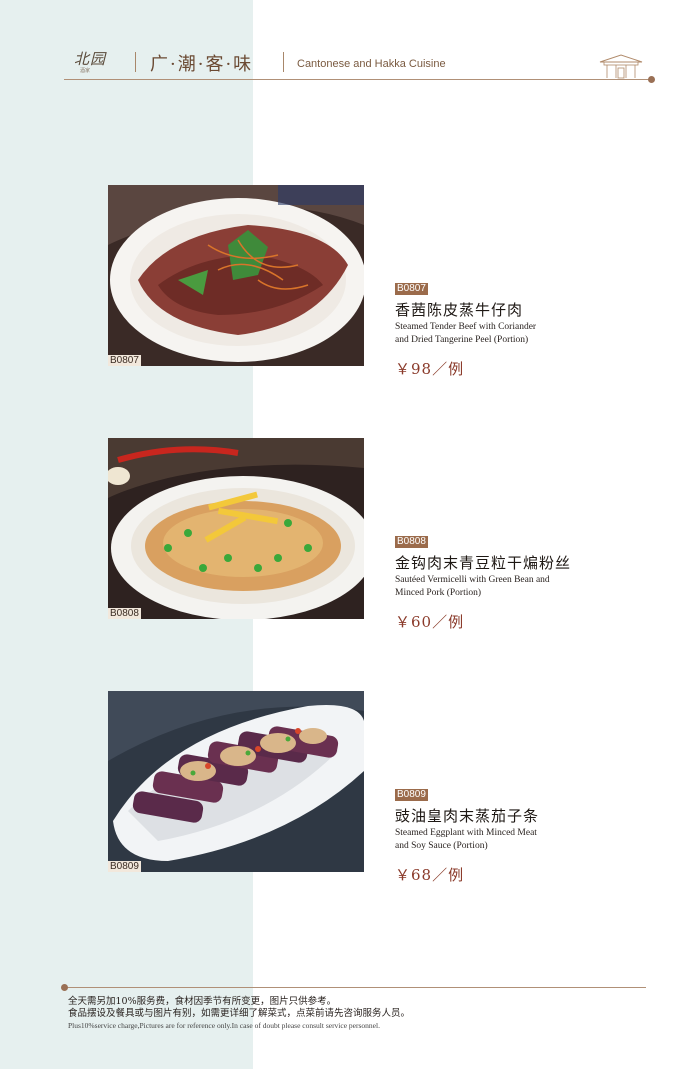 This screenshot has width=700, height=1069. I want to click on item-name-en-line2: and Soy Sauce (Portion), so click(441, 846).